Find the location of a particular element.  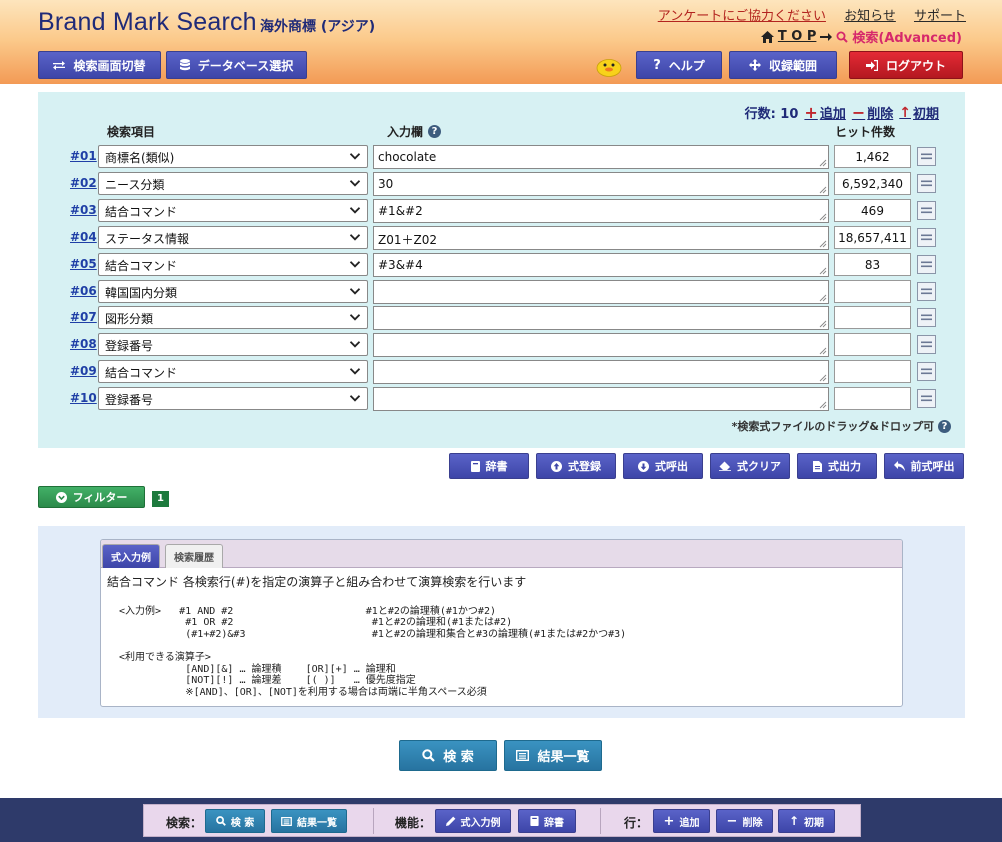

help-button: ? ヘルプ is located at coordinates (679, 65).